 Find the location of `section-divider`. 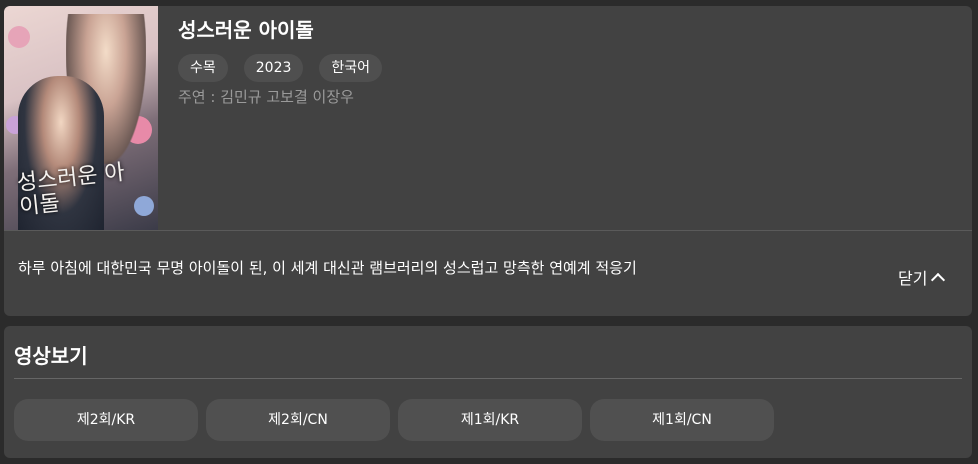

section-divider is located at coordinates (488, 230).